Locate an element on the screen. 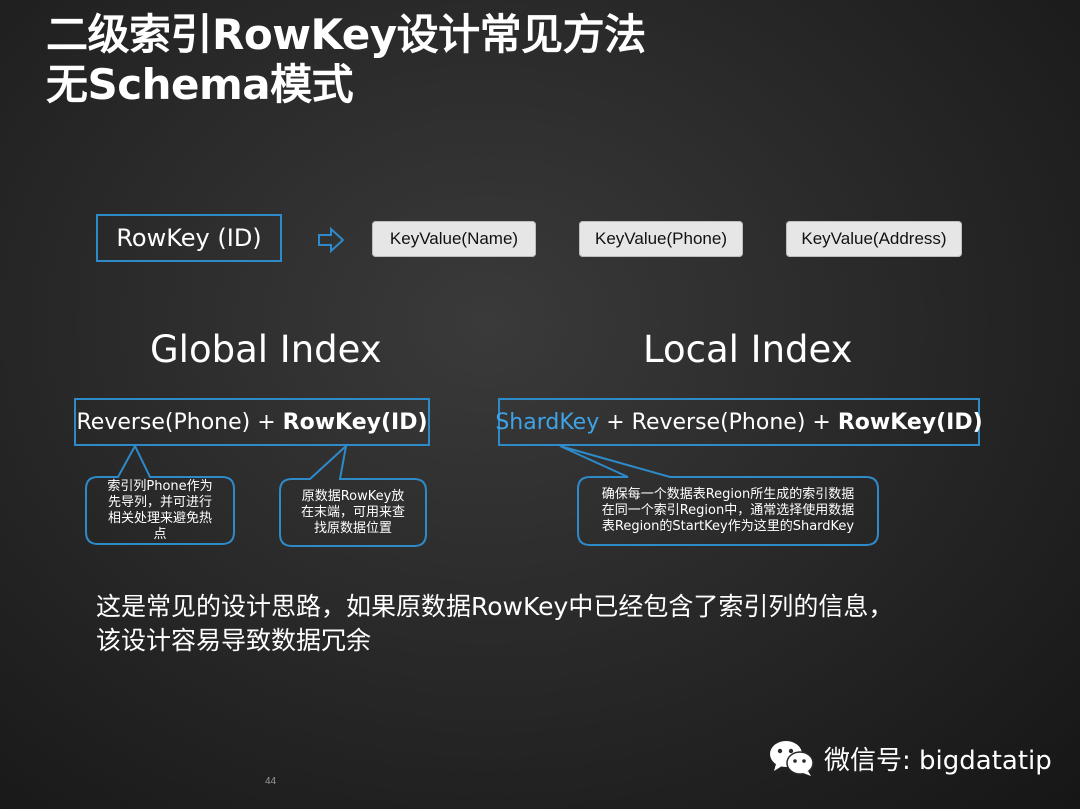 The image size is (1080, 809). callout-right-text: 原数据RowKey放 在末端，可用来查 找原数据位置 is located at coordinates (353, 513).